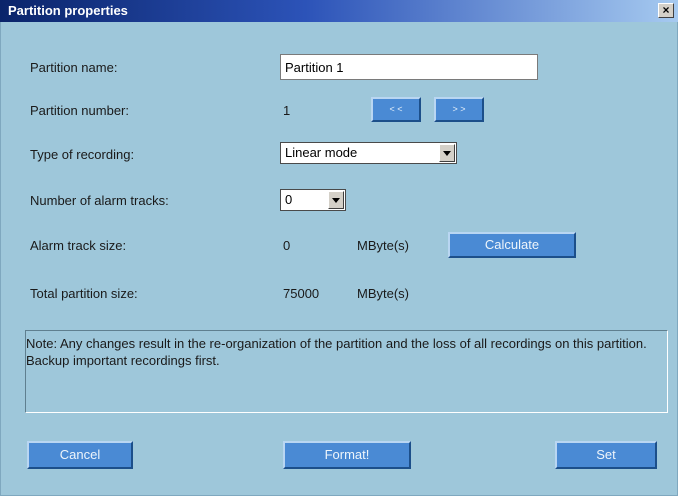  What do you see at coordinates (99, 200) in the screenshot?
I see `alarm-tracks-label: Number of alarm tracks:` at bounding box center [99, 200].